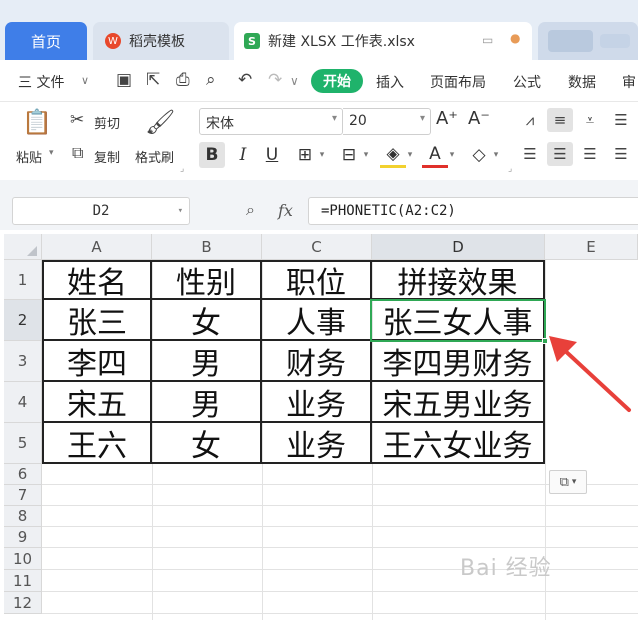 This screenshot has height=620, width=638. Describe the element at coordinates (458, 361) in the screenshot. I see `cell-d3: 李四男财务` at that location.